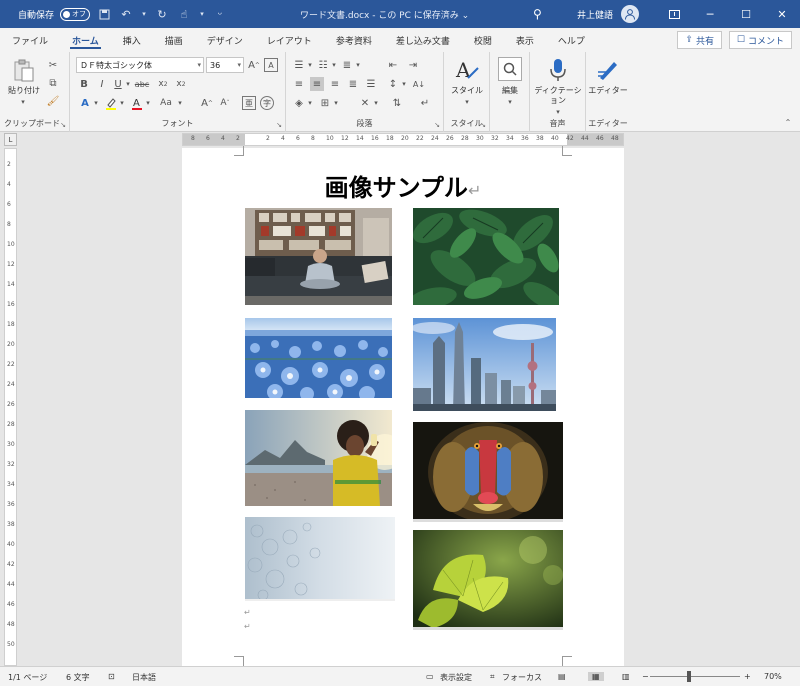 Image resolution: width=800 pixels, height=686 pixels. I want to click on font-name-combo: ＤＦ特太ゴシック体 ▾, so click(140, 65).